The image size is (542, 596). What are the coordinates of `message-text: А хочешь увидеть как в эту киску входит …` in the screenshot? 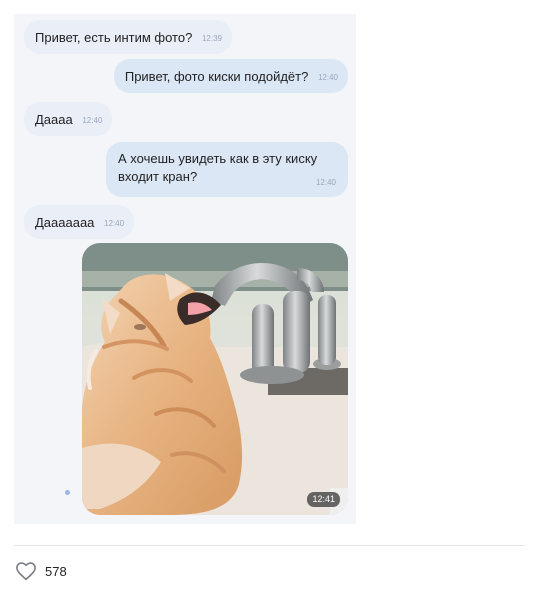 It's located at (218, 167).